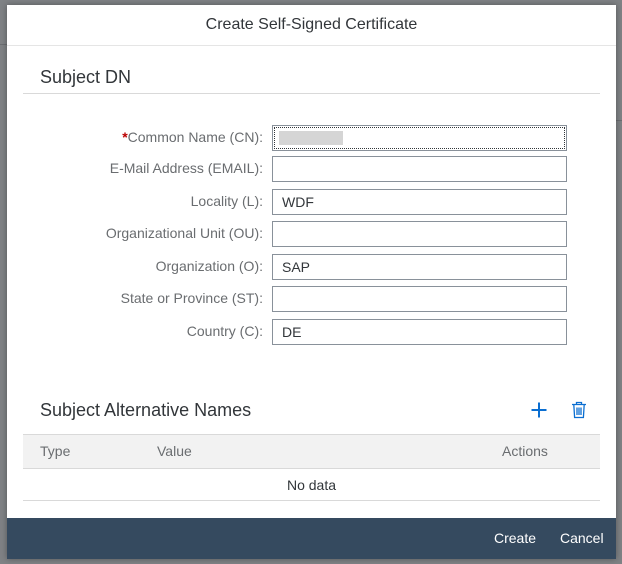 The height and width of the screenshot is (564, 622). I want to click on dialog-footer: Create Cancel, so click(311, 538).